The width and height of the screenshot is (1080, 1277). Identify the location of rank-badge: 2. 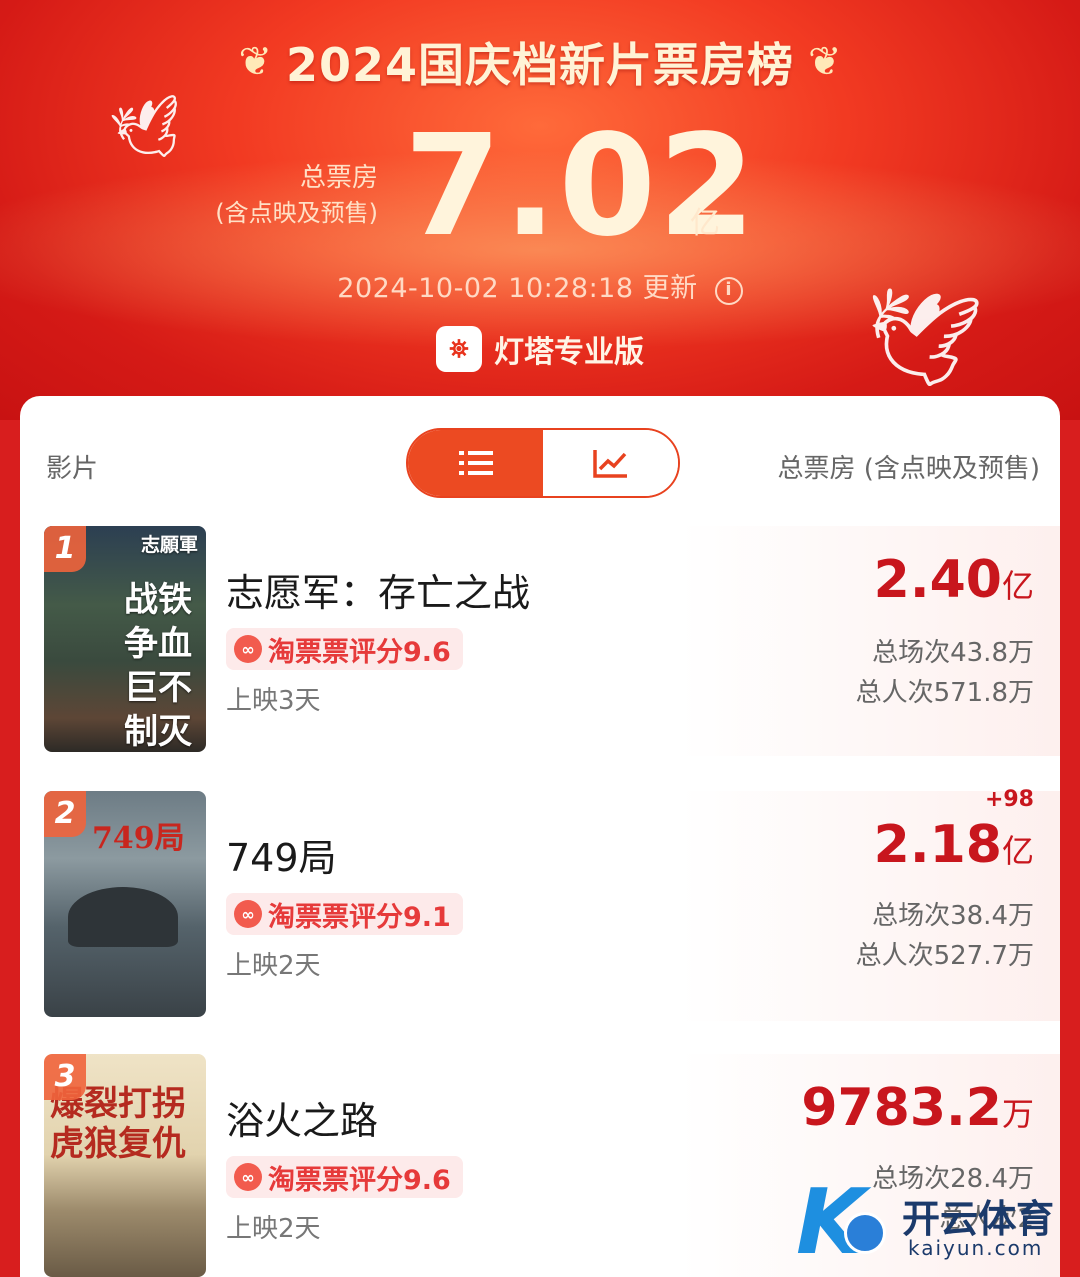
(65, 814).